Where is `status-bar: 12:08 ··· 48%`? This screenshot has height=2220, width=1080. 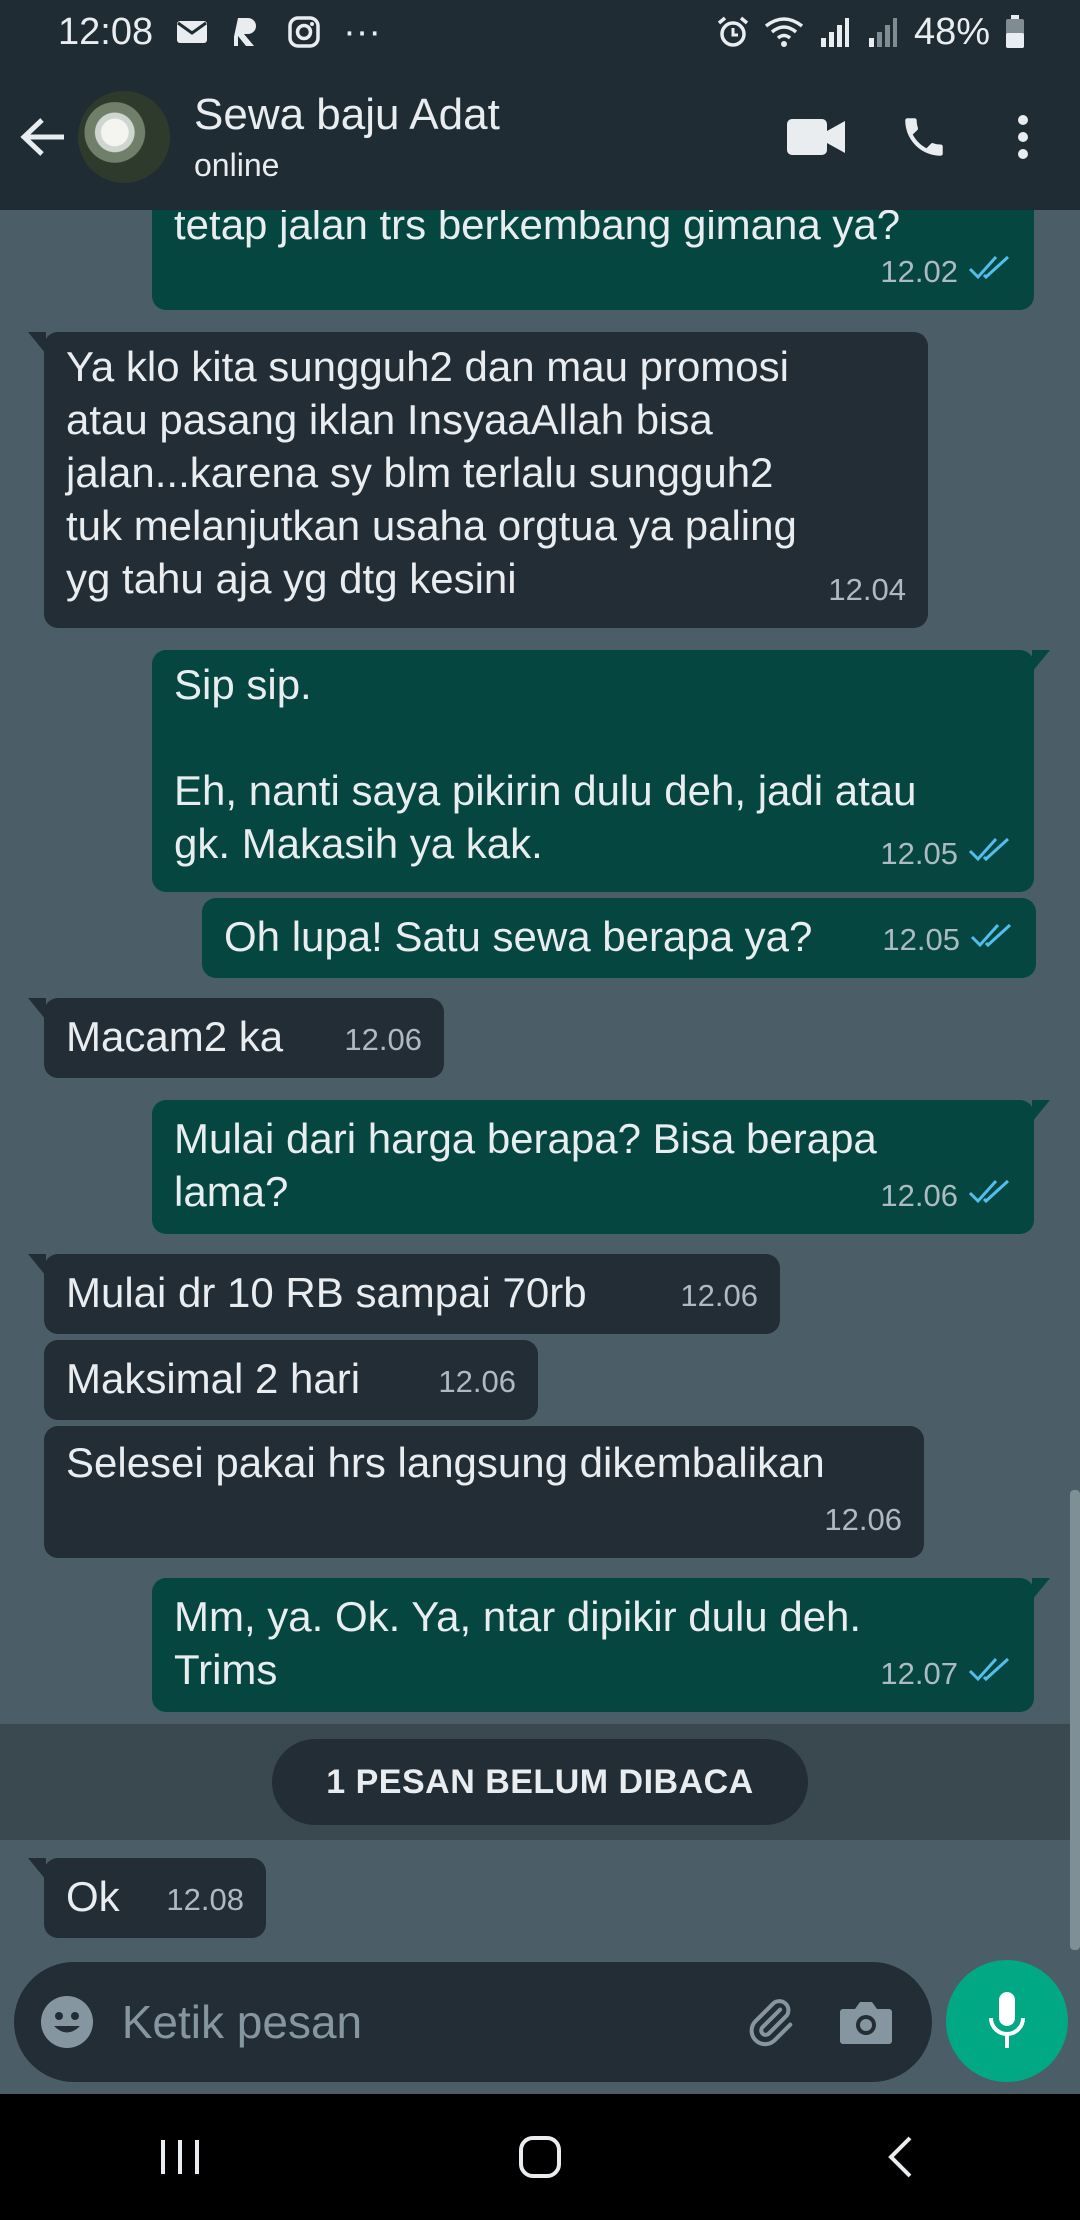
status-bar: 12:08 ··· 48% is located at coordinates (540, 32).